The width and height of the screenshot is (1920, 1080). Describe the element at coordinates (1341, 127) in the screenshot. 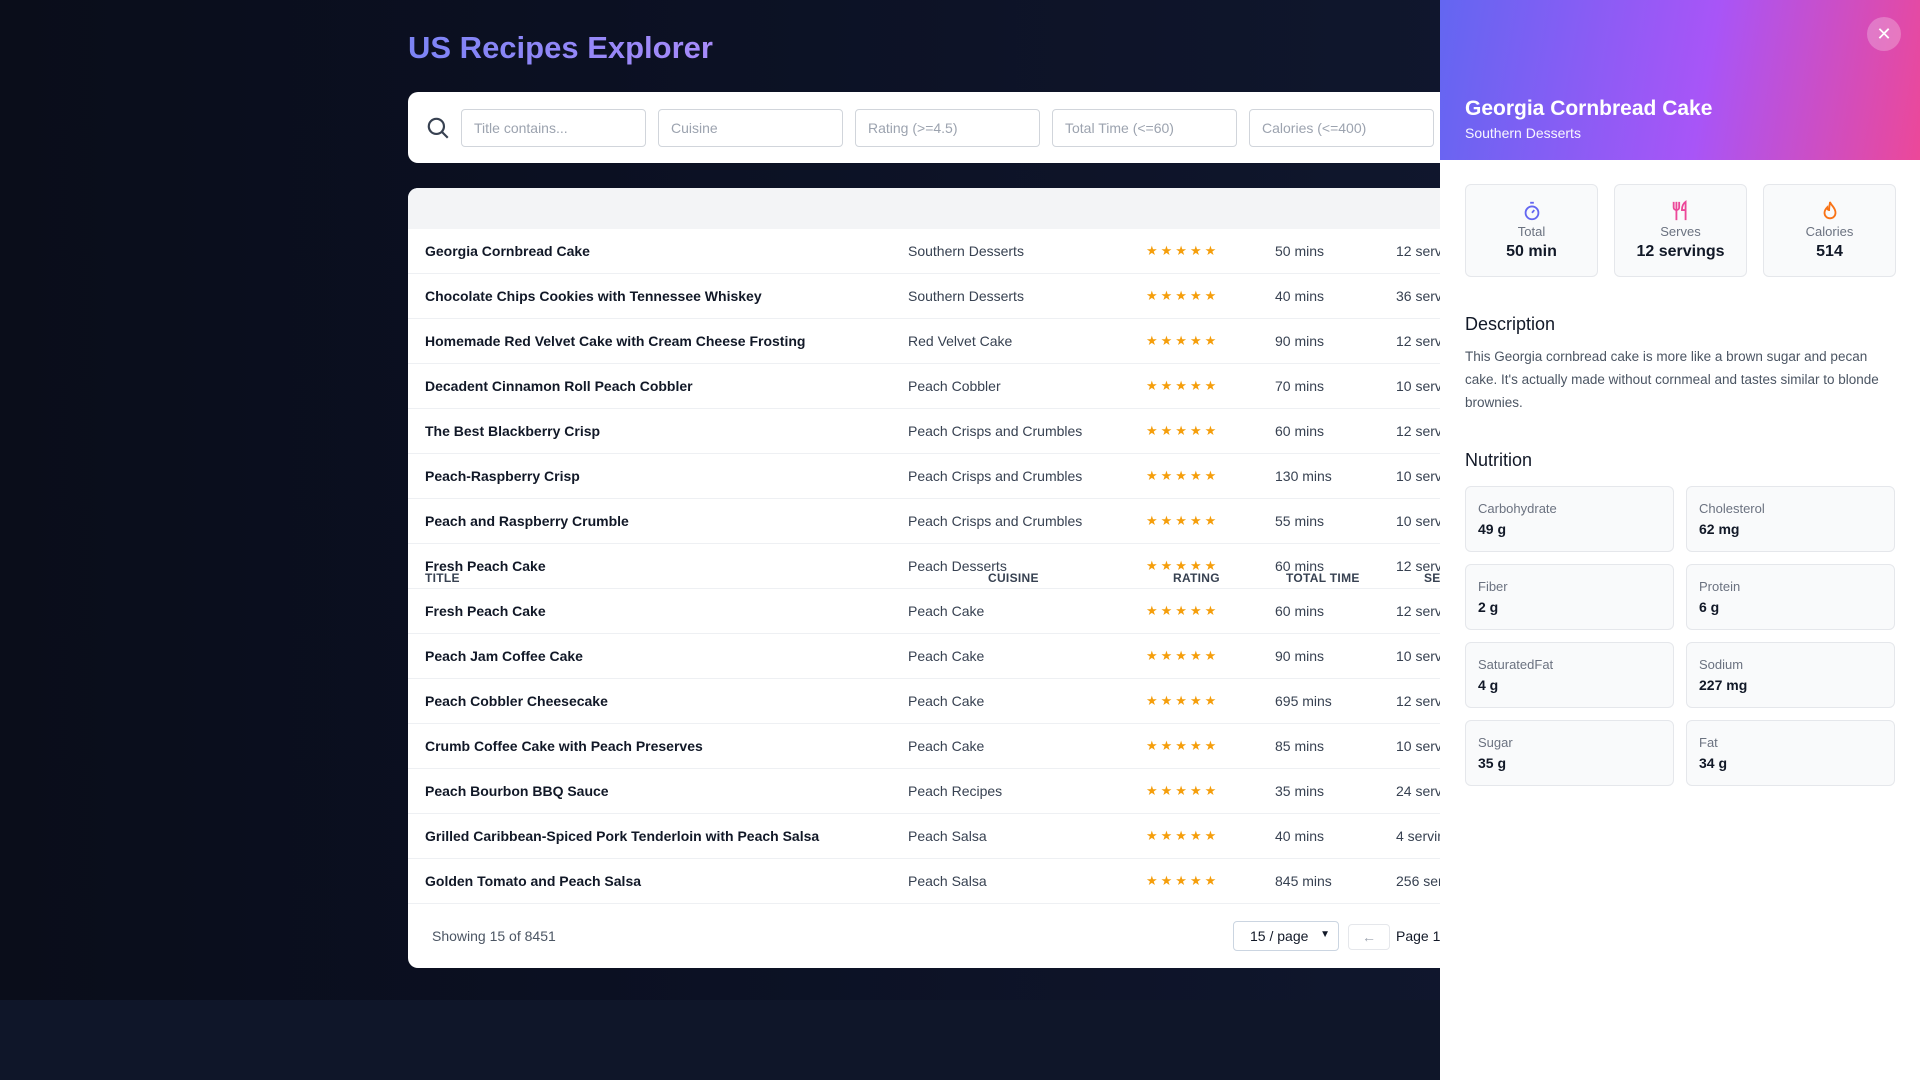

I see `calories-filter-input` at that location.